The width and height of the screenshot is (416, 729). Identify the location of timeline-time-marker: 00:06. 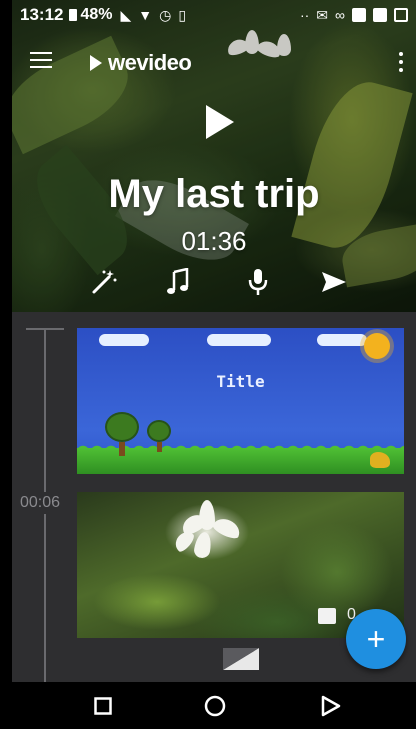
(40, 503).